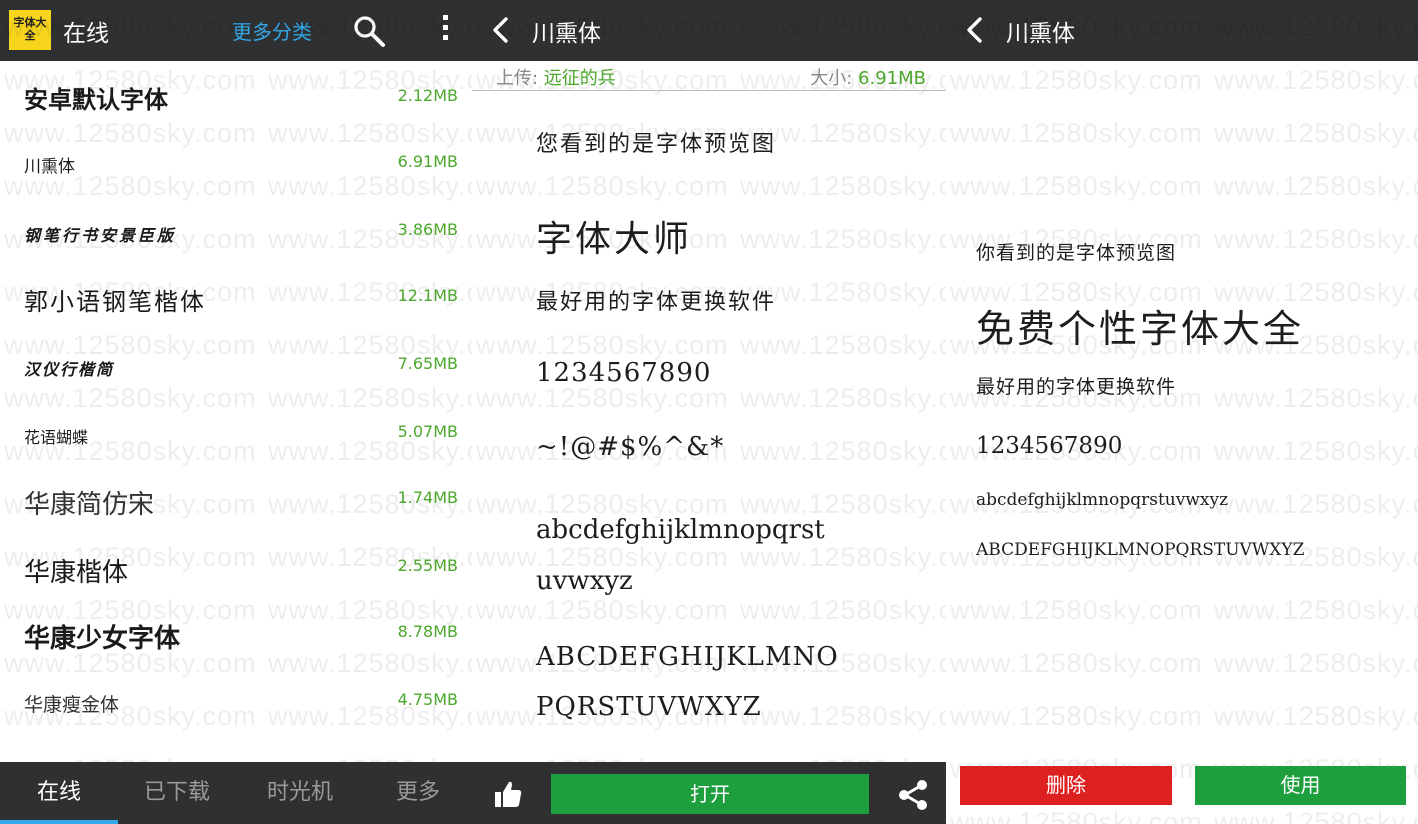  Describe the element at coordinates (427, 161) in the screenshot. I see `font-size: 6.91MB` at that location.